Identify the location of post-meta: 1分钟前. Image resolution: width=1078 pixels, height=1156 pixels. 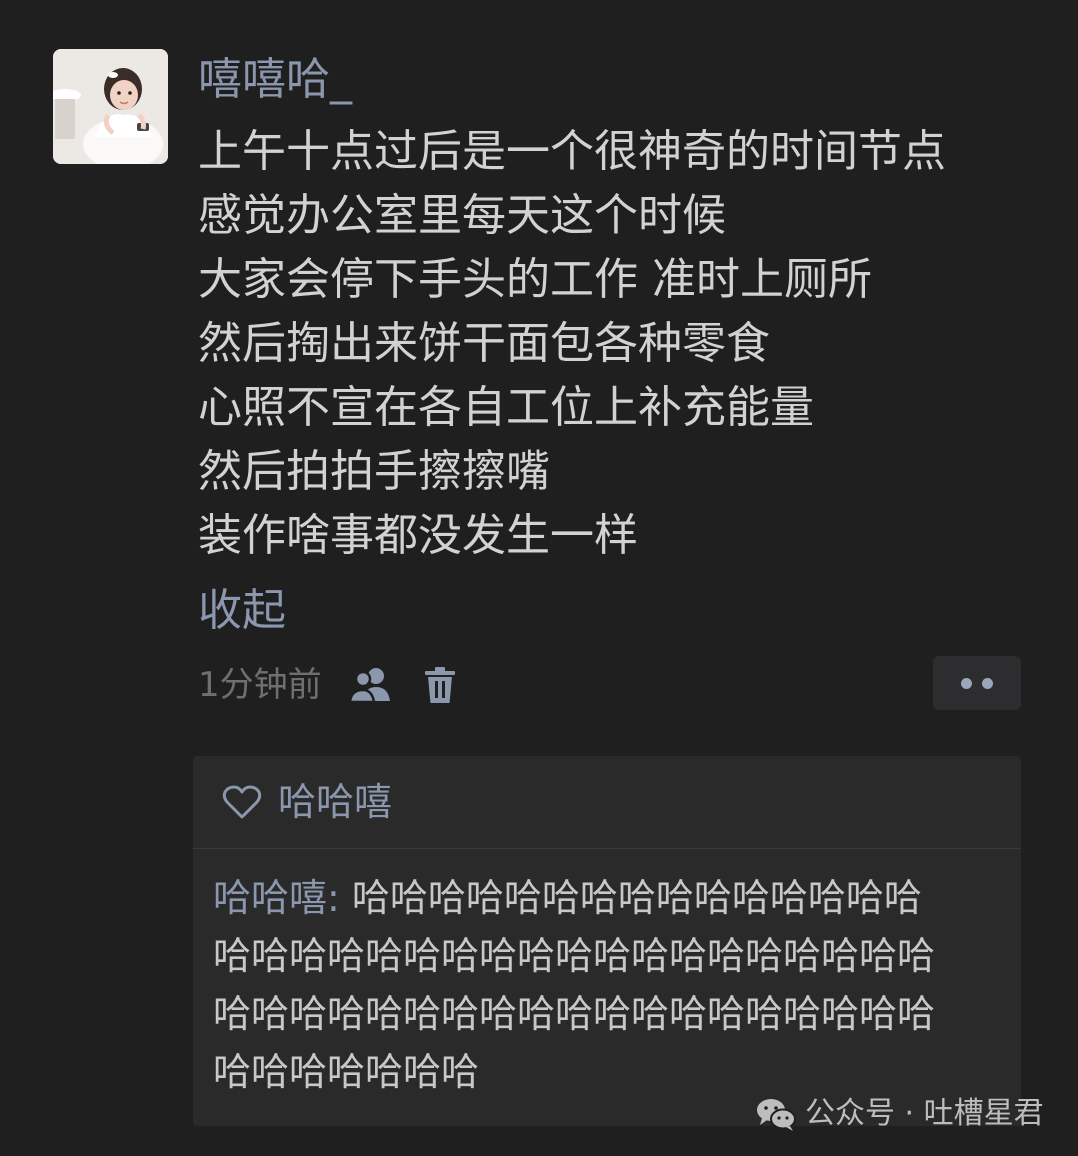
(329, 685).